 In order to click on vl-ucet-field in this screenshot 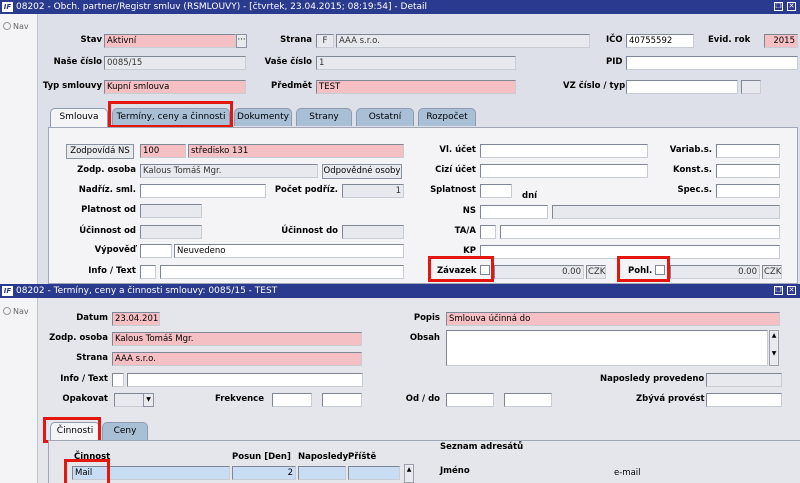, I will do `click(564, 151)`.